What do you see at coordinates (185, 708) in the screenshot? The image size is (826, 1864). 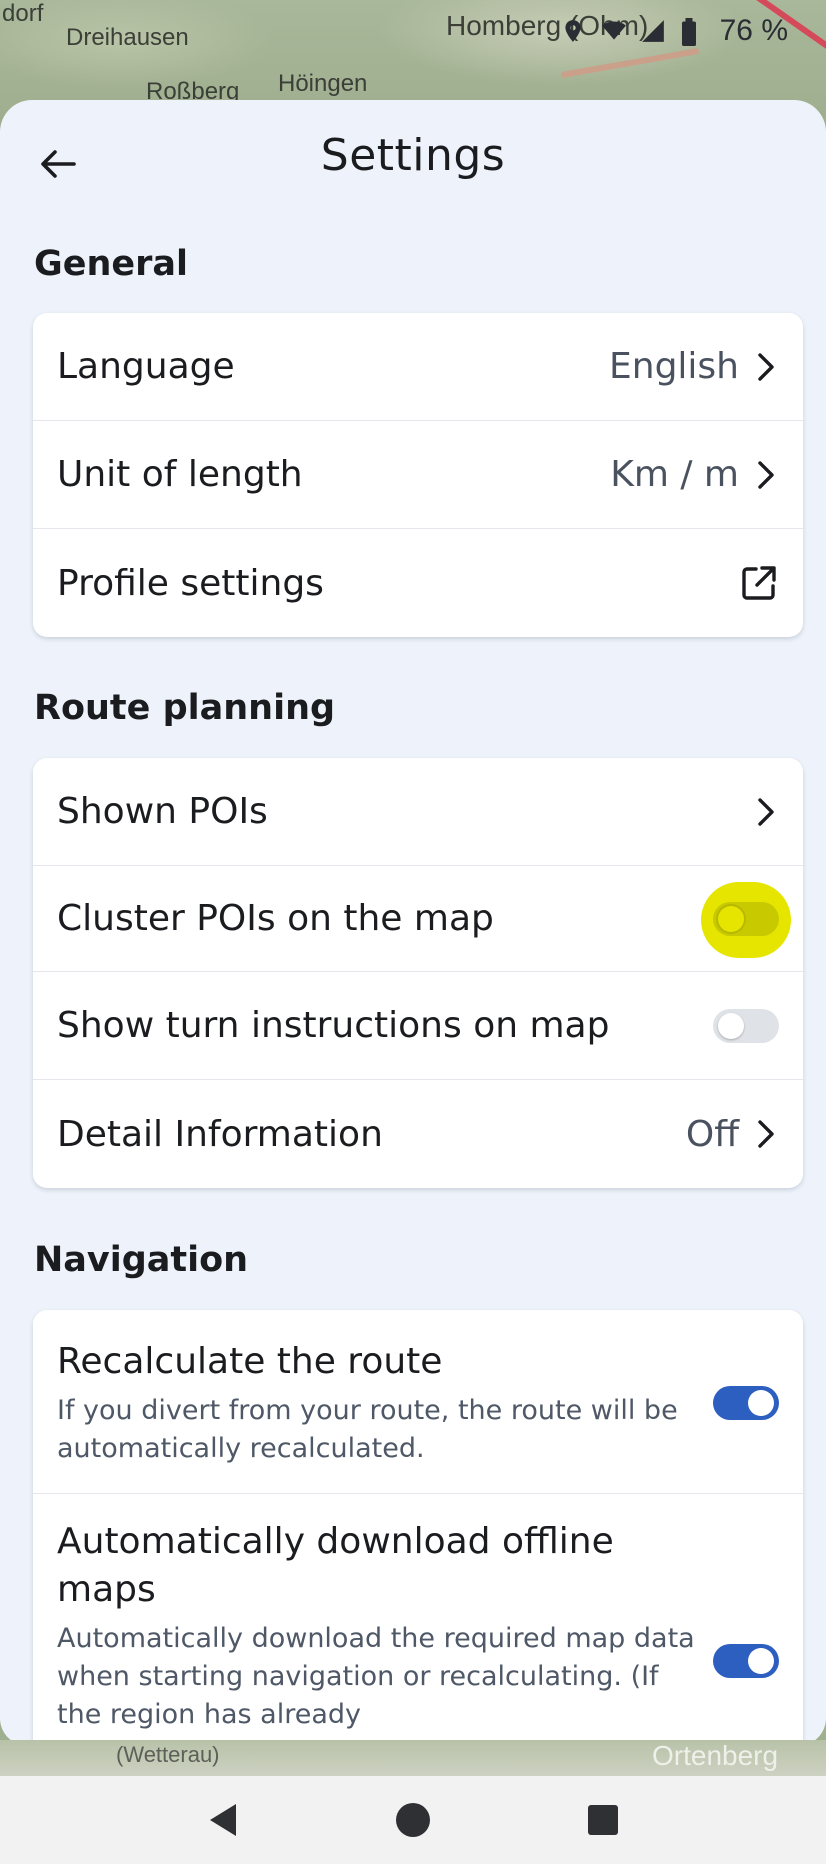 I see `section-title-route-planning: Route planning` at bounding box center [185, 708].